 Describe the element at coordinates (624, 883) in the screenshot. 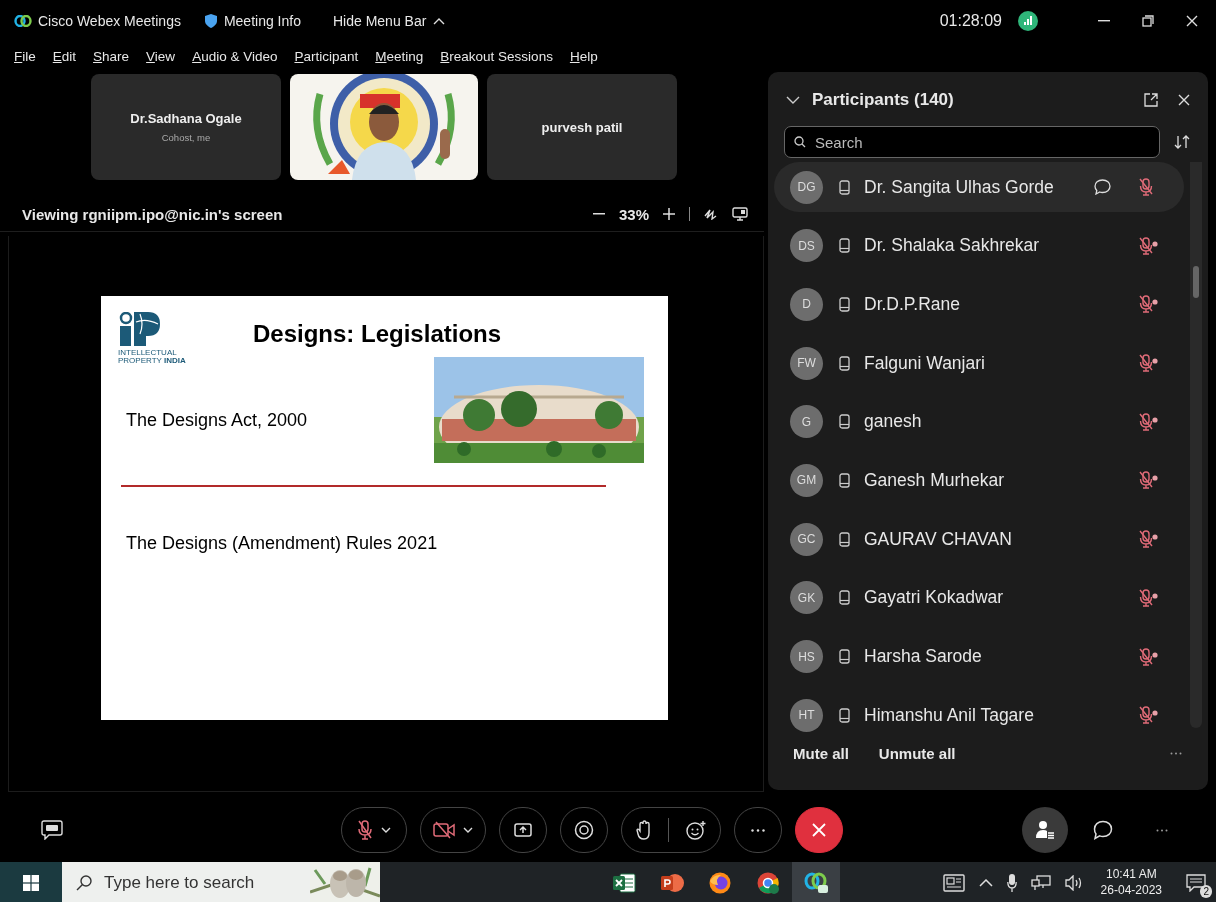

I see `spreadsheet-icon` at that location.